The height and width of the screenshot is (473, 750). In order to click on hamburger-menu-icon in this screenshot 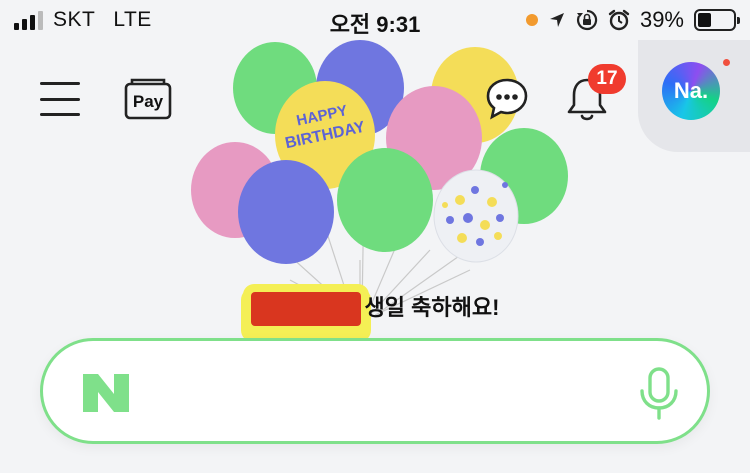, I will do `click(60, 99)`.